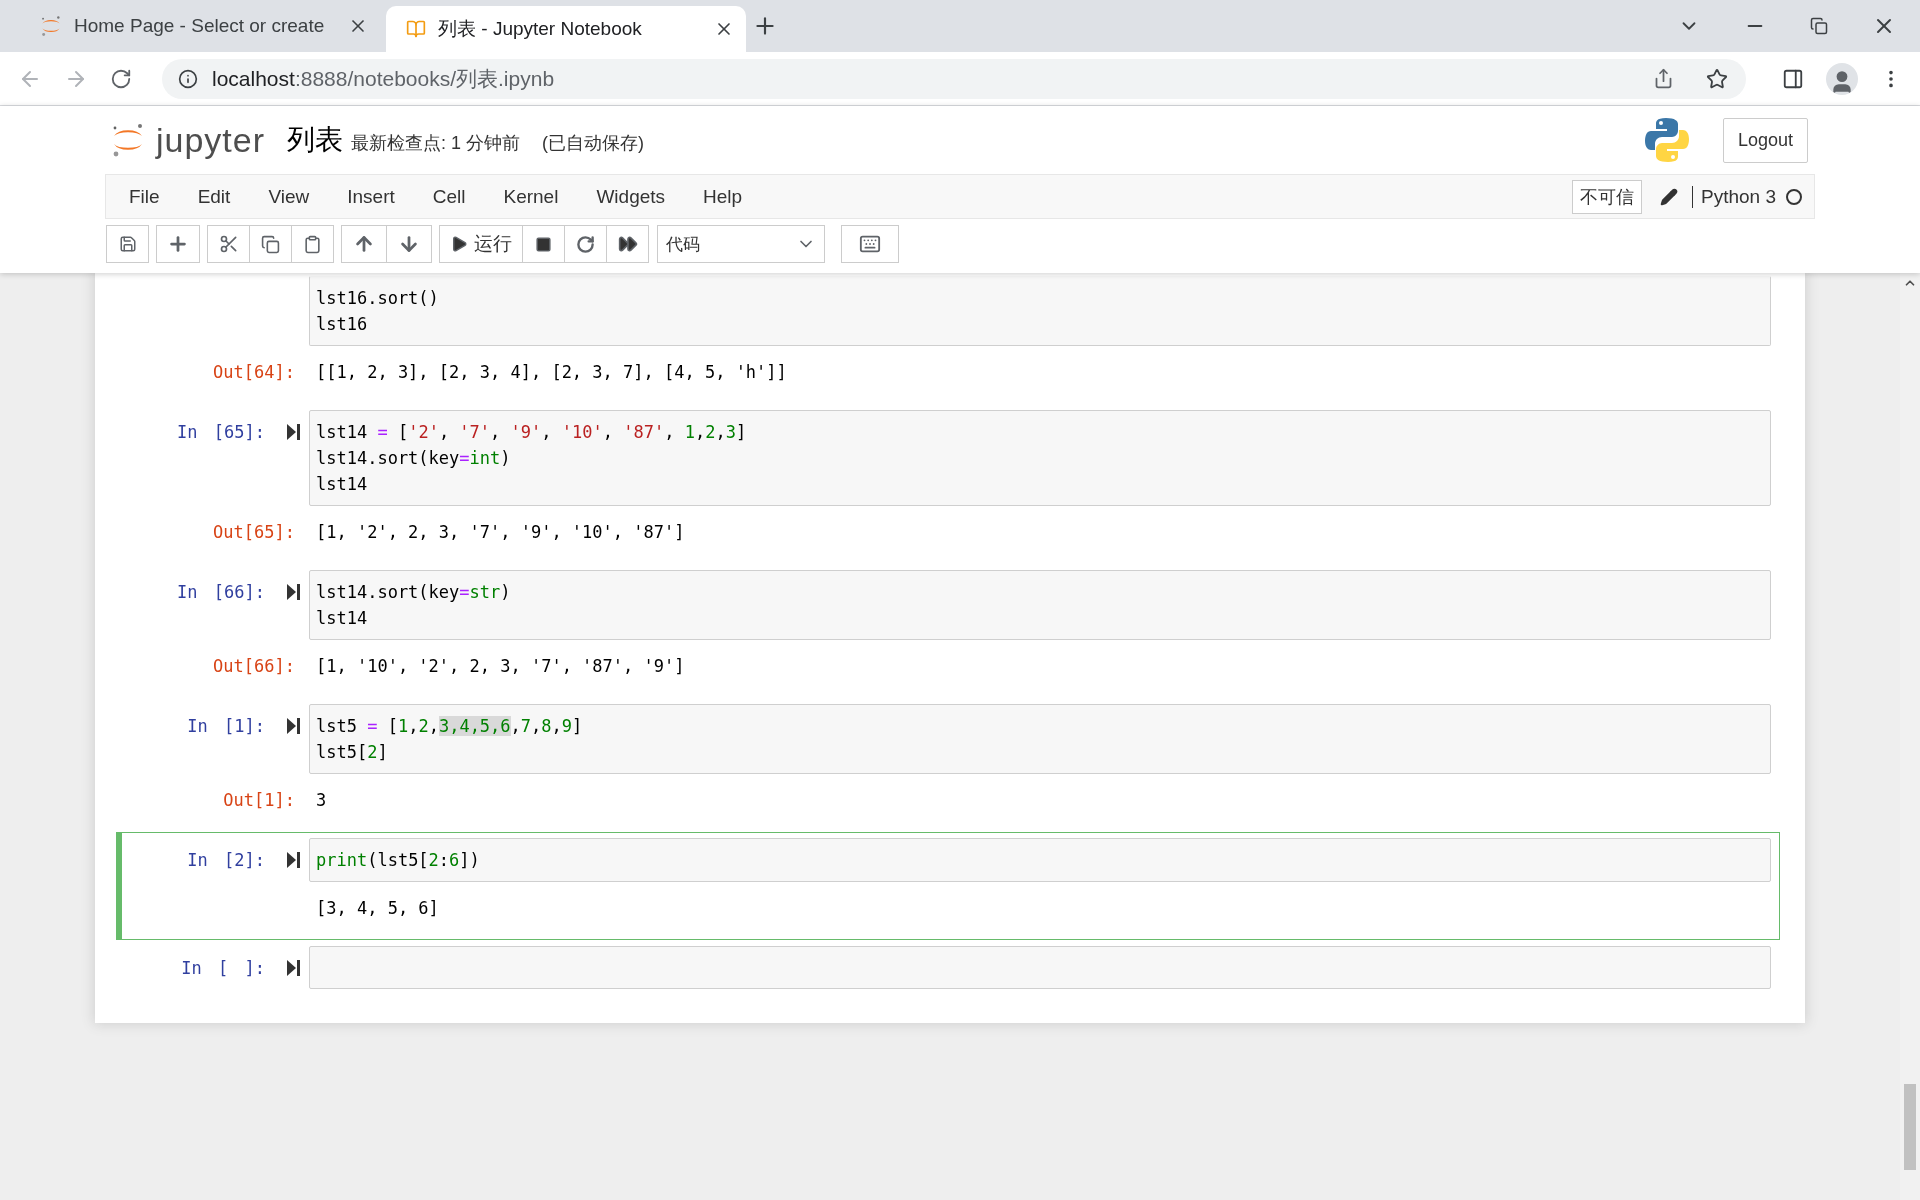  I want to click on input-prompt: In [2]:, so click(226, 859).